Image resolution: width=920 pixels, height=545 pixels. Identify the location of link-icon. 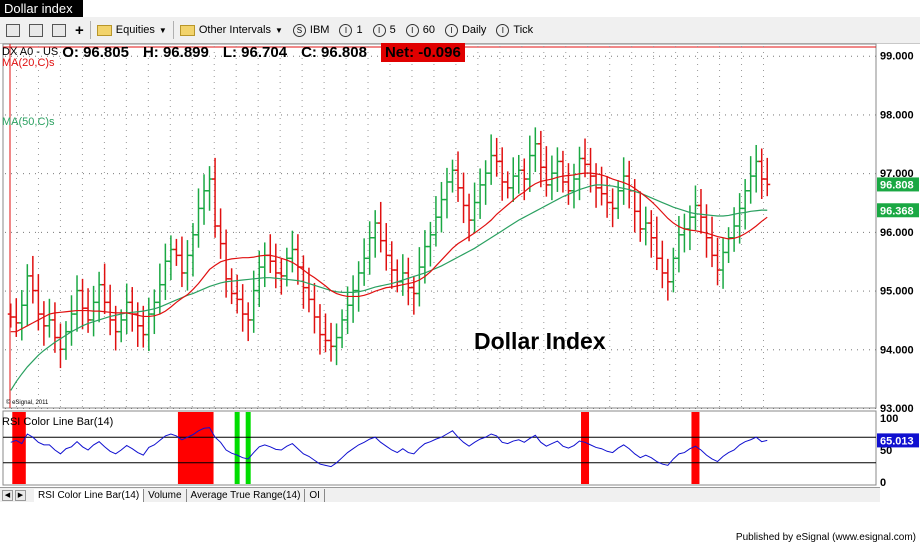
(14, 30).